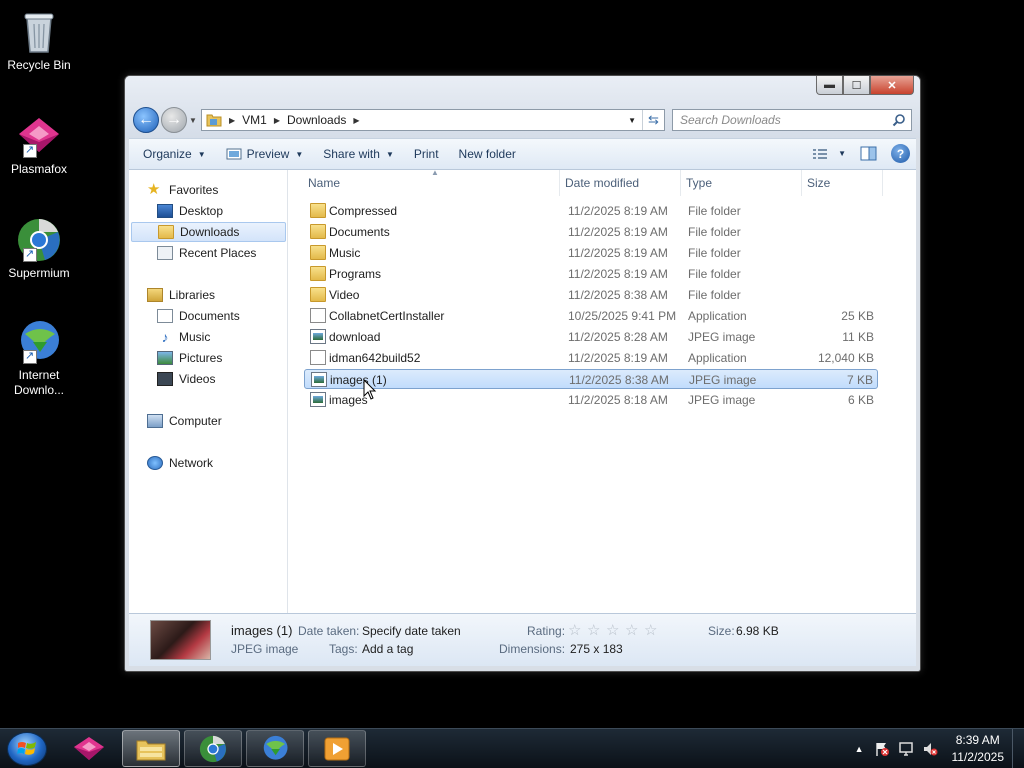  What do you see at coordinates (433, 120) in the screenshot?
I see `address-bar: ▶ VM1 ▶ Downloads ▶ ▼ ⇆` at bounding box center [433, 120].